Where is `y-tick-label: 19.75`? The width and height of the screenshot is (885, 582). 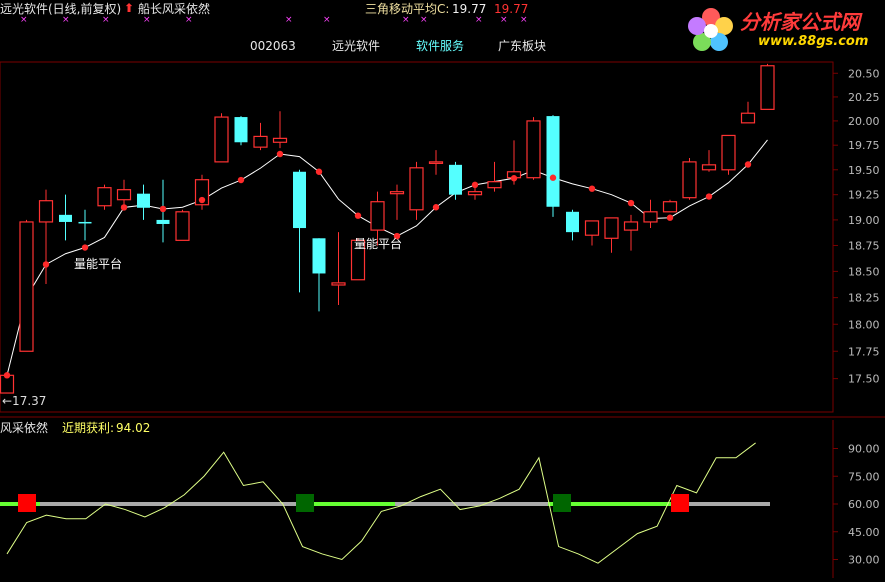 y-tick-label: 19.75 is located at coordinates (864, 145).